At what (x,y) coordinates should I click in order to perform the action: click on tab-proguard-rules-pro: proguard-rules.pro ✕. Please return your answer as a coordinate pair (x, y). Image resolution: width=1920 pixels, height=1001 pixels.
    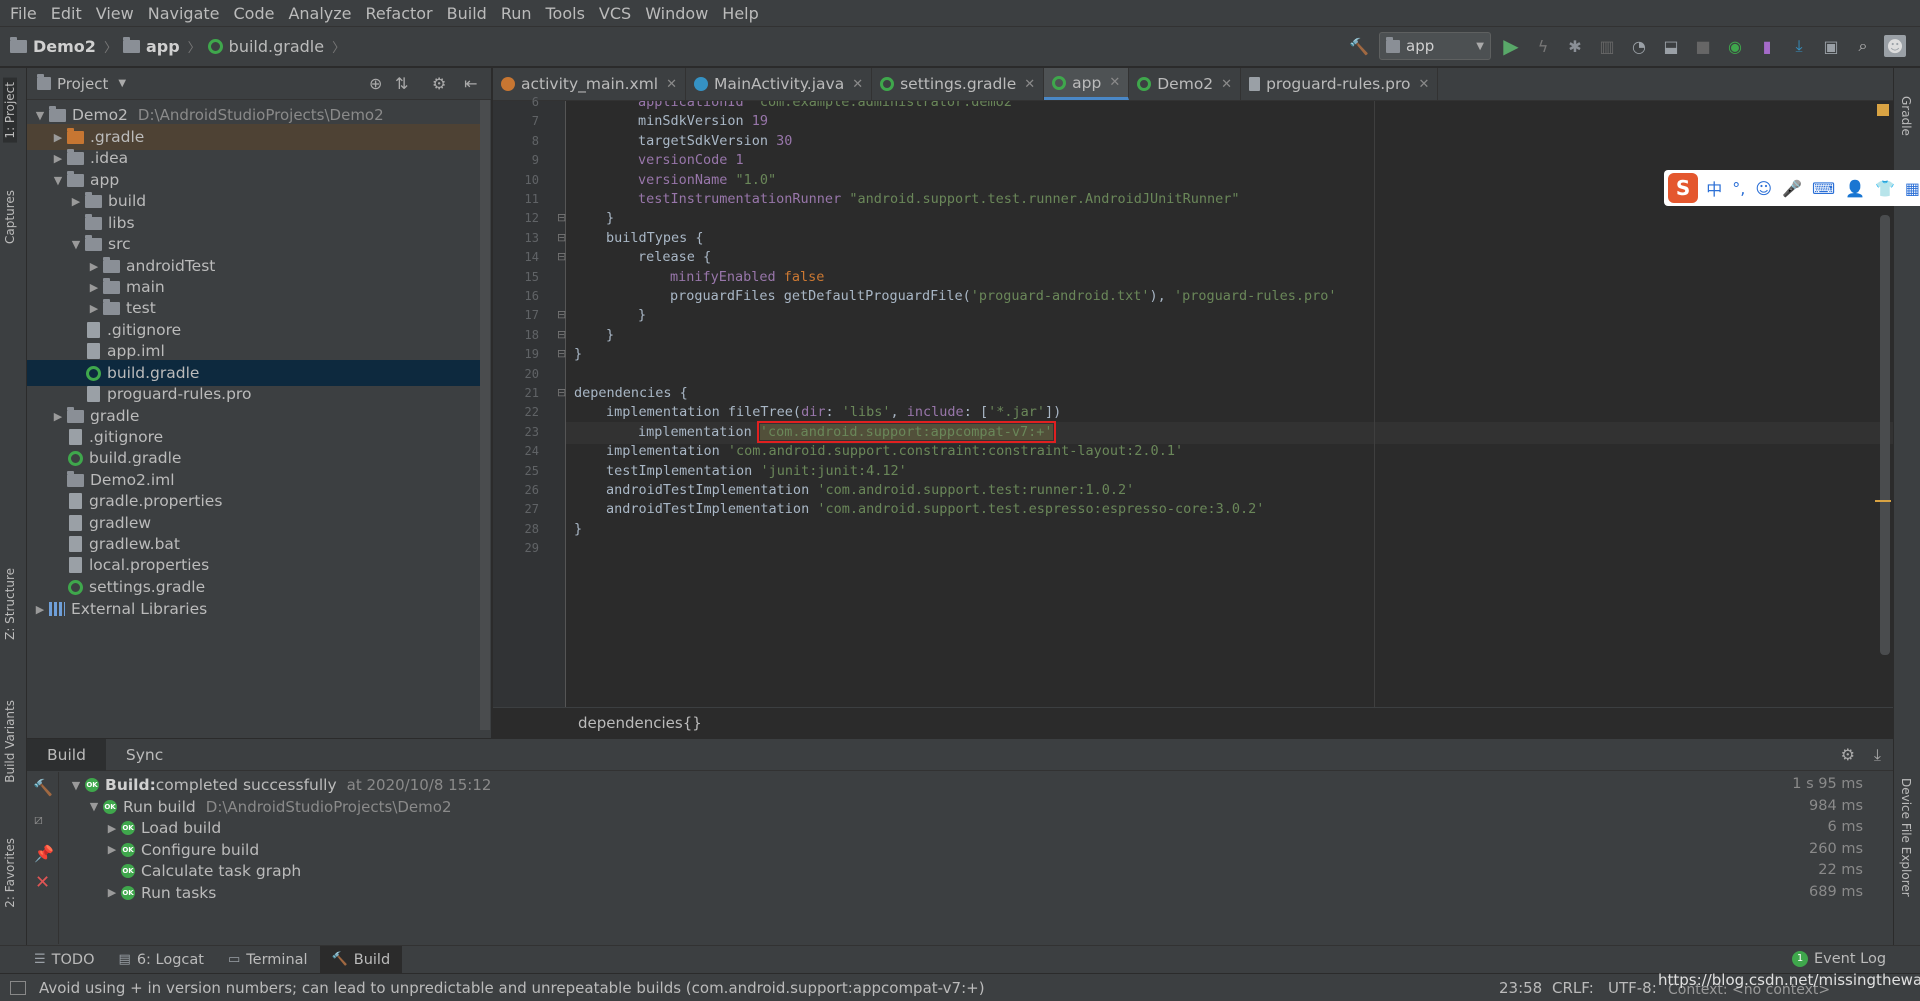
    Looking at the image, I should click on (1340, 84).